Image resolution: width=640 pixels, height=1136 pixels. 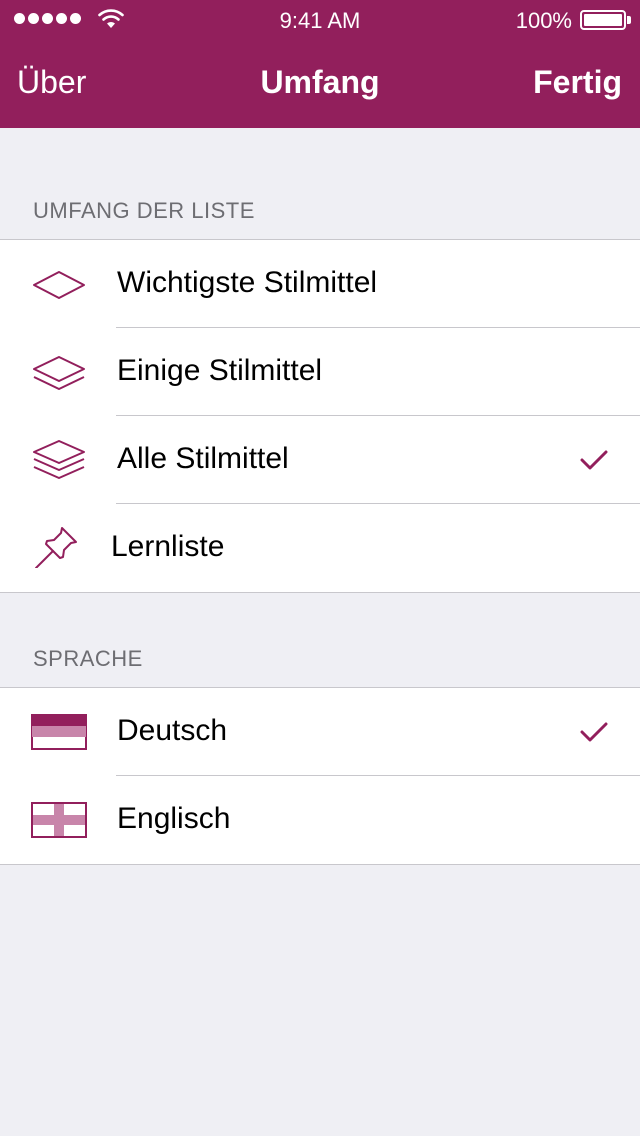 I want to click on section-header-scope: UMFANG DER LISTE, so click(x=144, y=210).